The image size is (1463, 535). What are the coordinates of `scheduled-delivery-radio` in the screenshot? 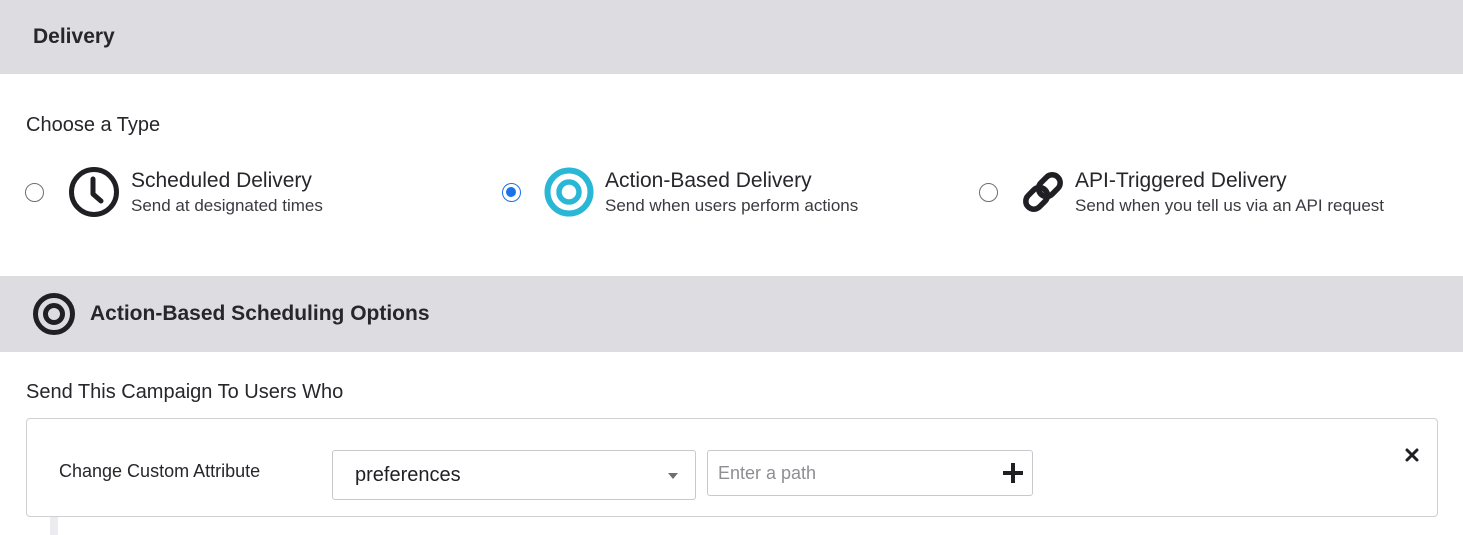 It's located at (34, 192).